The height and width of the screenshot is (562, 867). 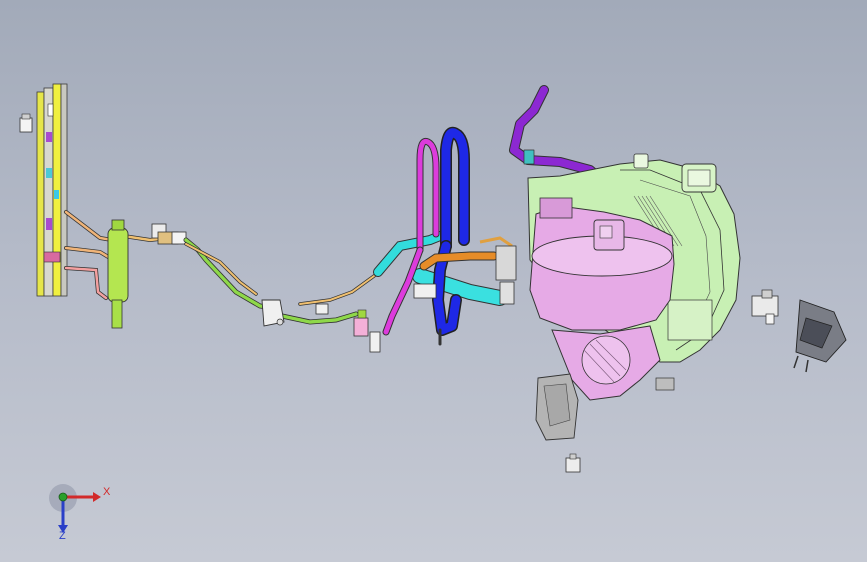 What do you see at coordinates (118, 274) in the screenshot?
I see `green-connector-body` at bounding box center [118, 274].